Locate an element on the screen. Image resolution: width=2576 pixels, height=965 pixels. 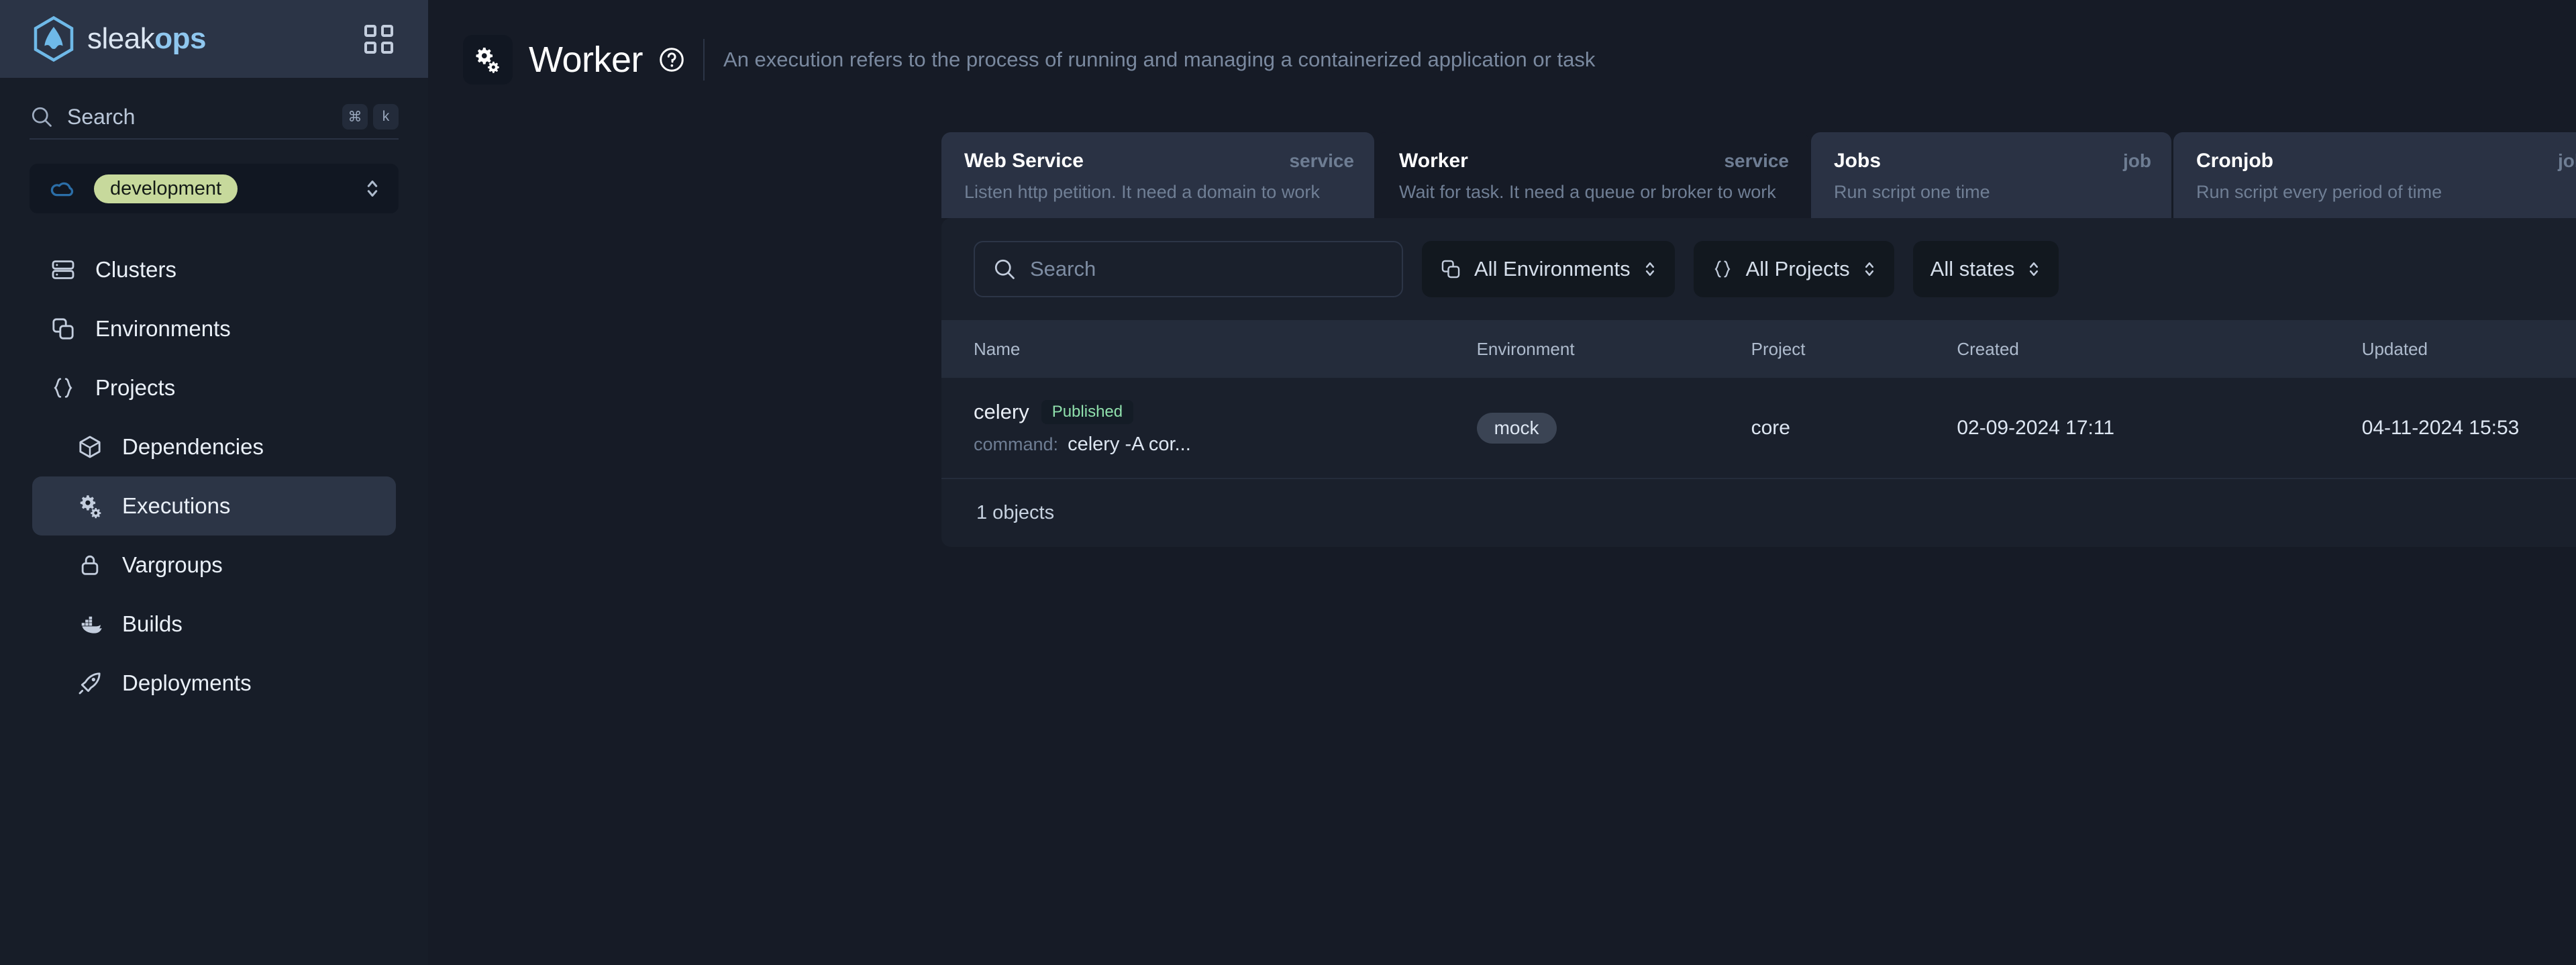
column-header-project: Project is located at coordinates (1778, 349).